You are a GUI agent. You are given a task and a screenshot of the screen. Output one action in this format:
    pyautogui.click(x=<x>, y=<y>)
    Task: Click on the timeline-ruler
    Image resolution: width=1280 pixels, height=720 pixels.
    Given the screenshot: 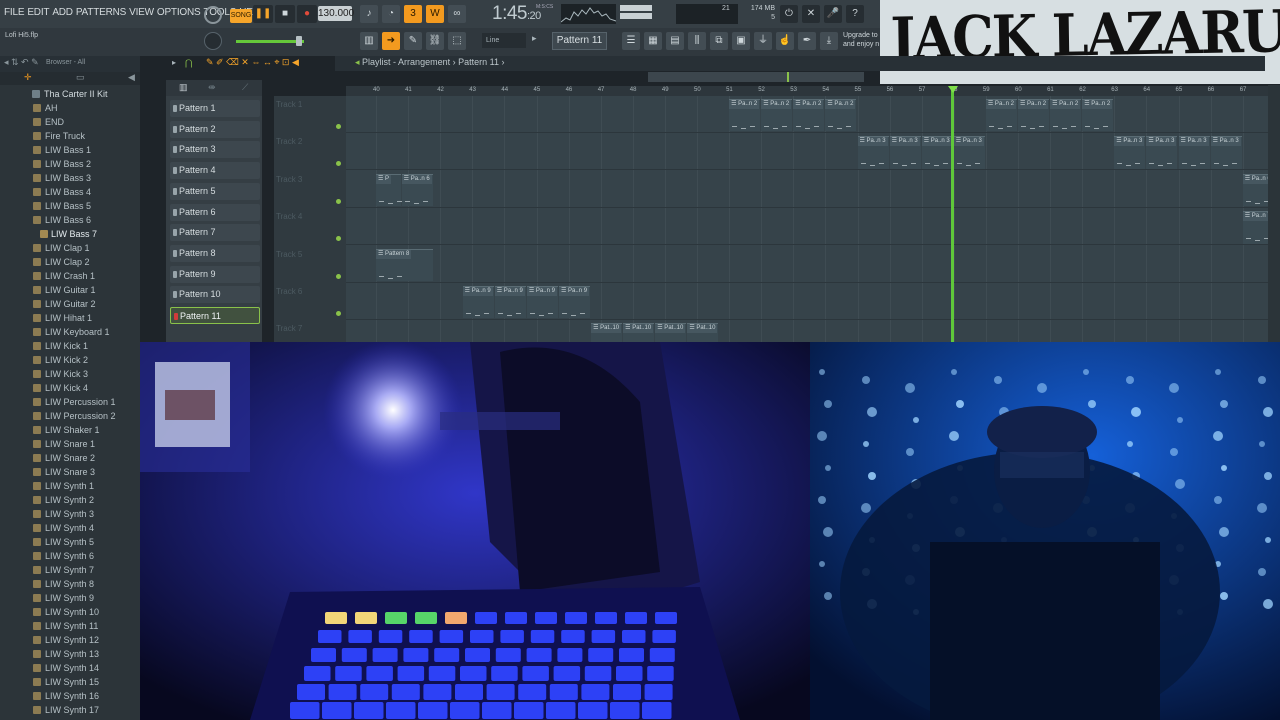 What is the action you would take?
    pyautogui.click(x=807, y=91)
    